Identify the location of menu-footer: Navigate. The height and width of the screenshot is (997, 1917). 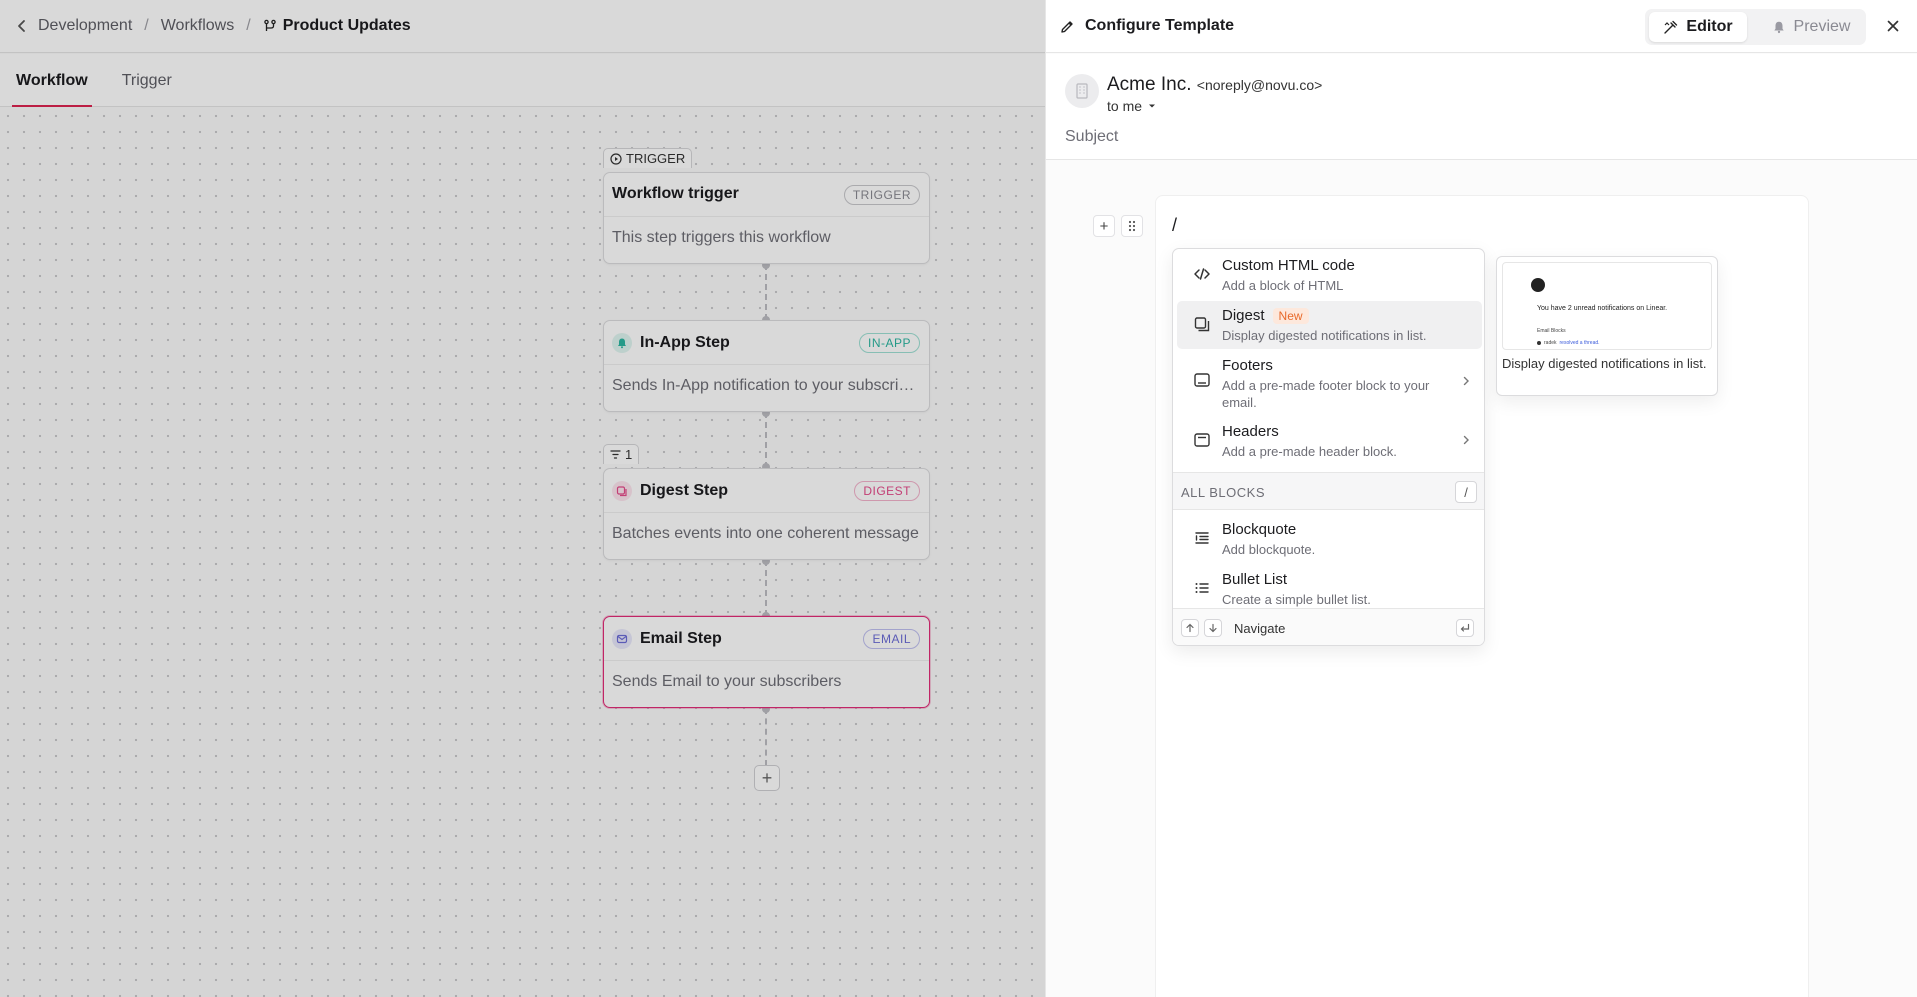
(1328, 626).